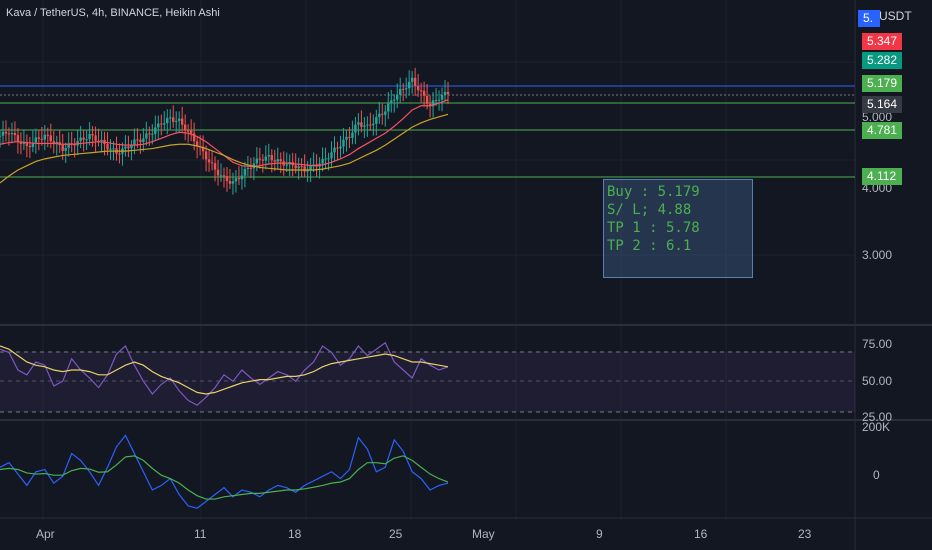  Describe the element at coordinates (653, 228) in the screenshot. I see `note-line-tp1: TP 1 : 5.78` at that location.